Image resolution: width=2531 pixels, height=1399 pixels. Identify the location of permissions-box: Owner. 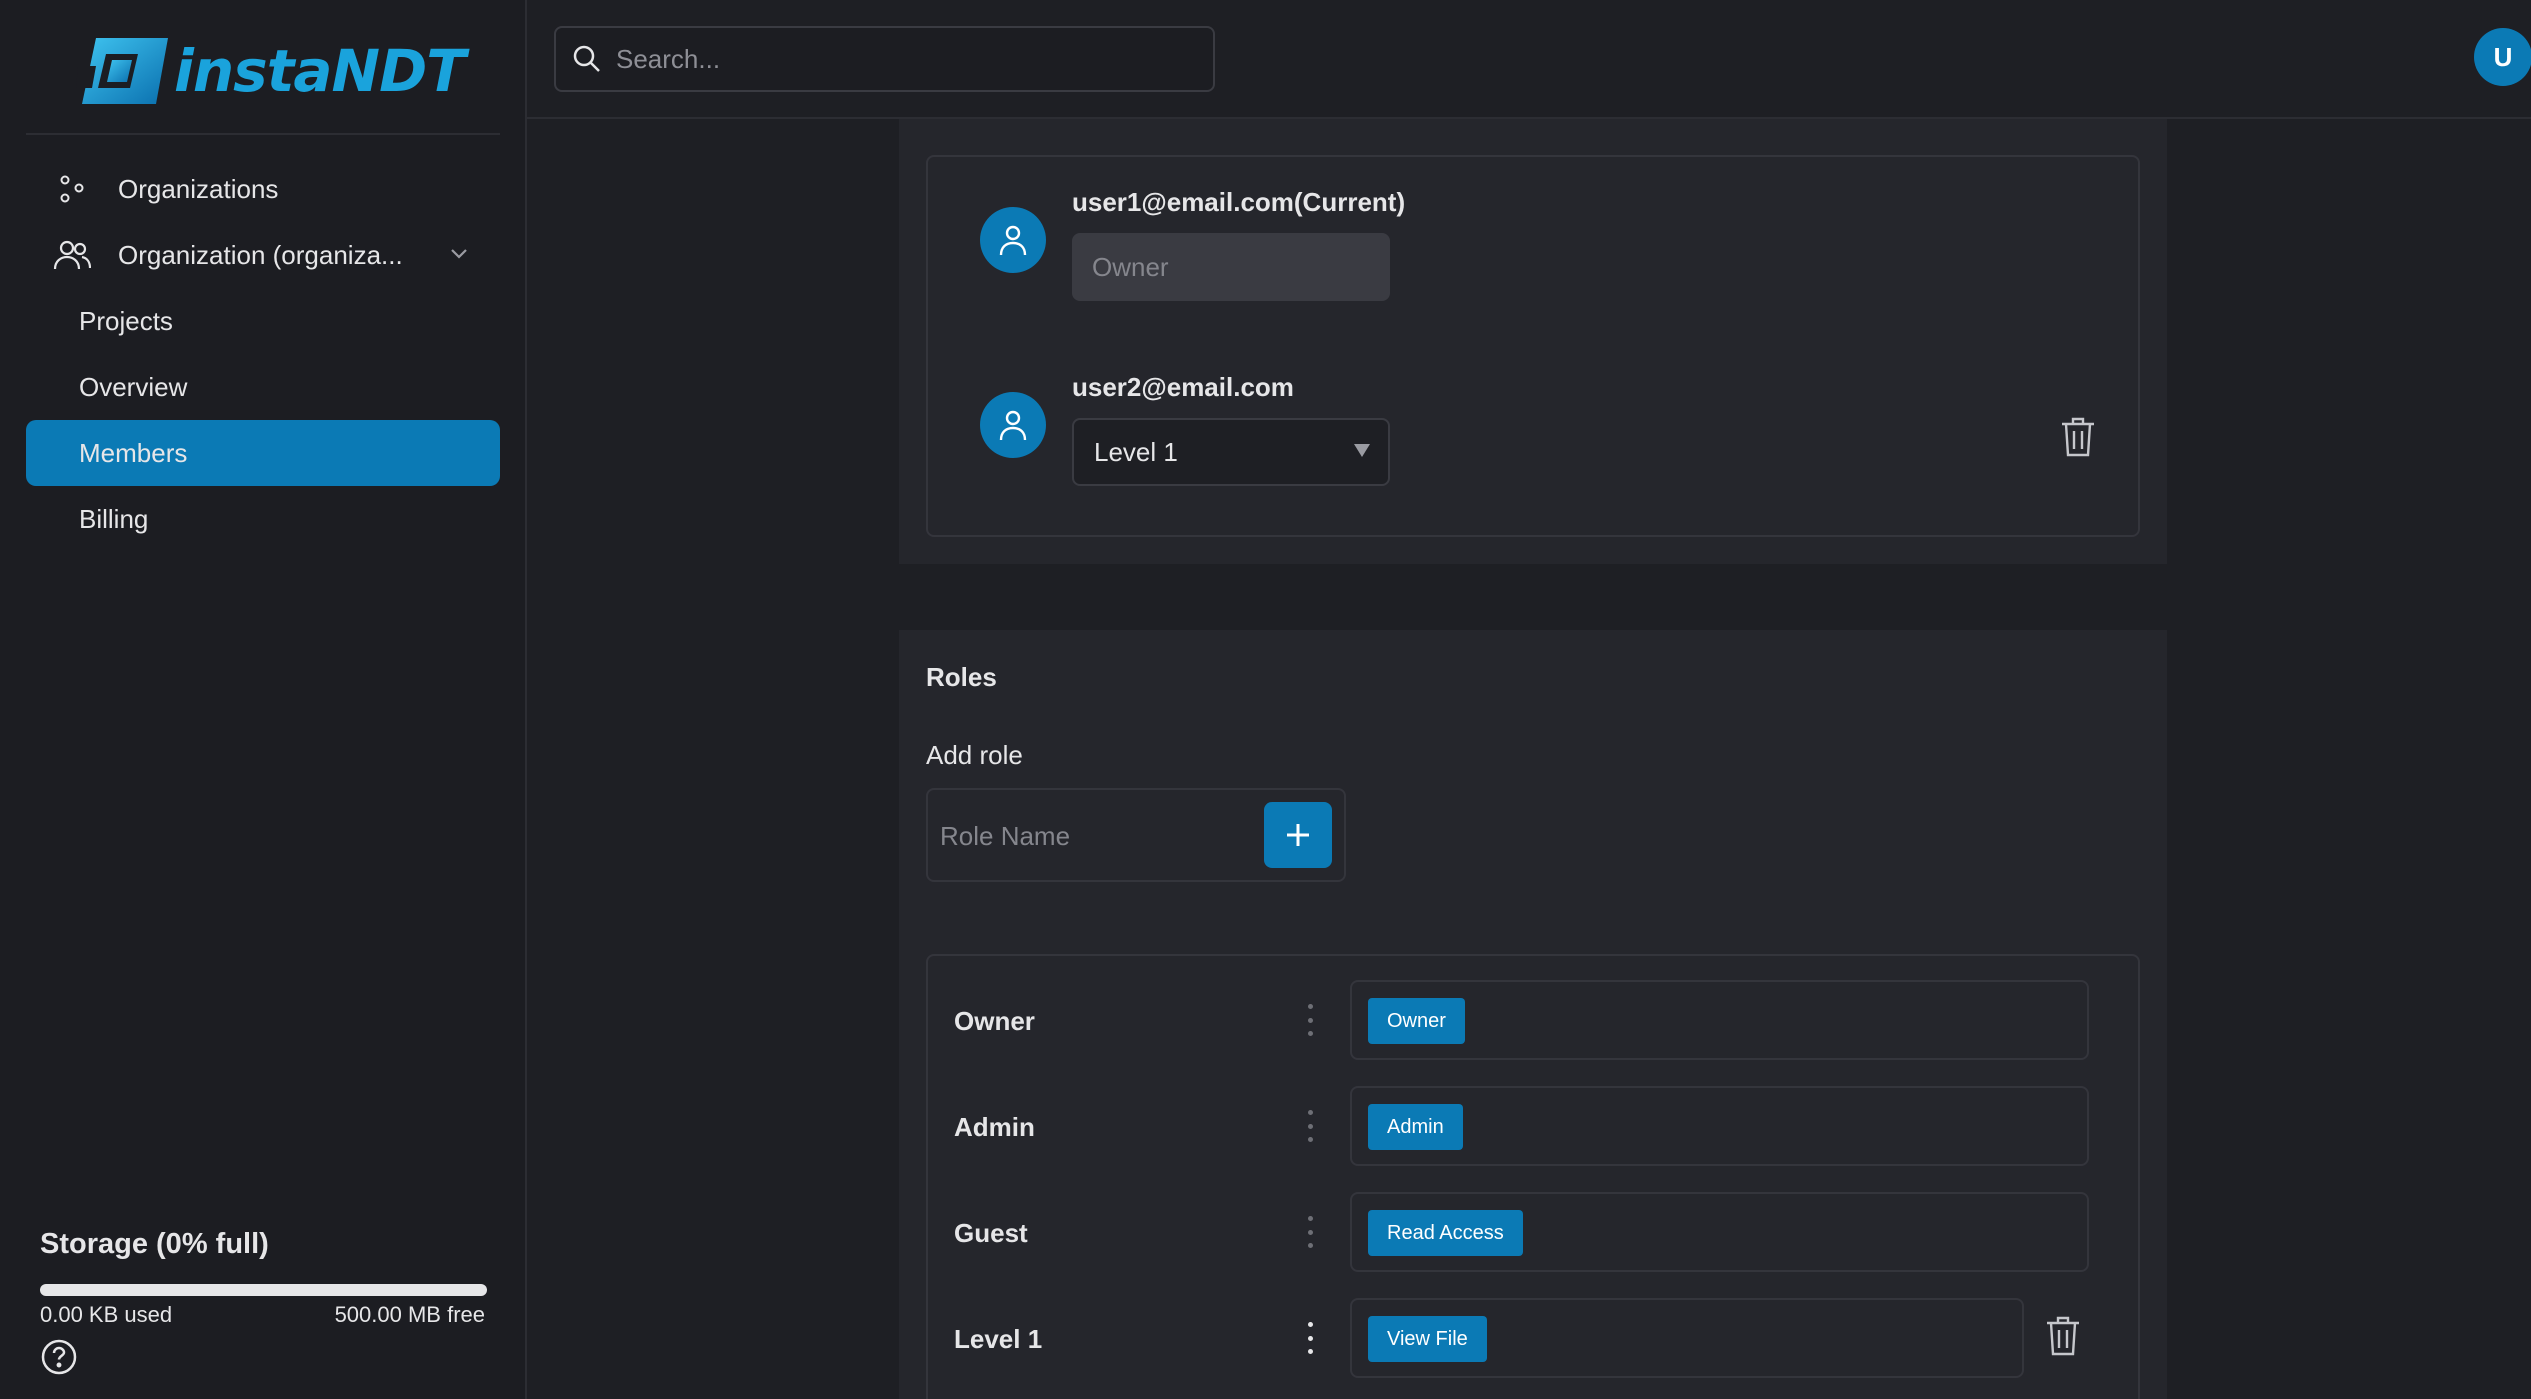
(1719, 1020).